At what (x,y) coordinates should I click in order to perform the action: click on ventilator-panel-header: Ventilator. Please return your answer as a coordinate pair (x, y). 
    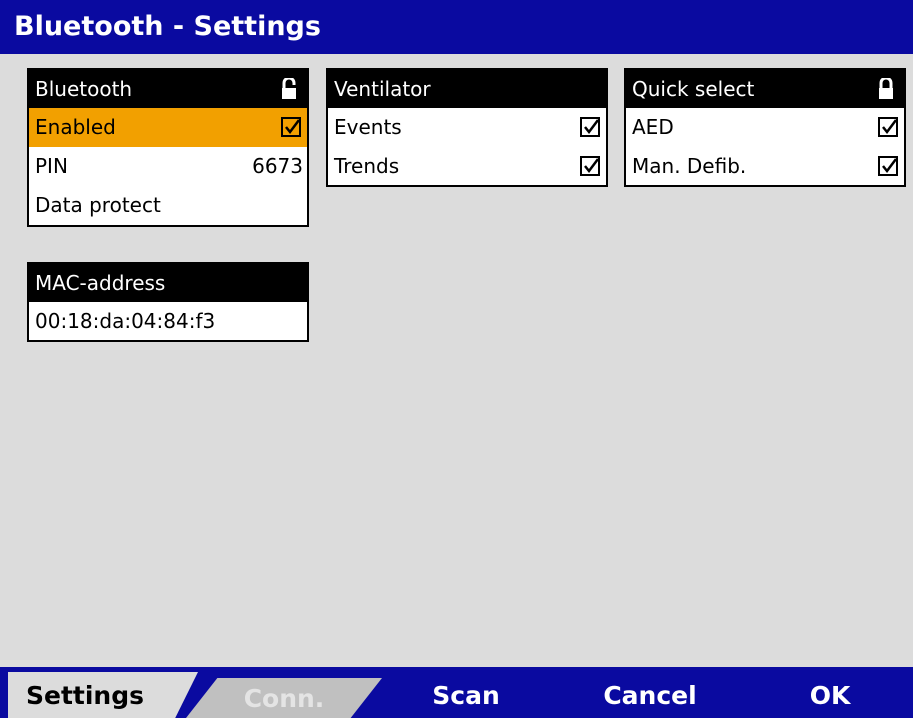
    Looking at the image, I should click on (467, 89).